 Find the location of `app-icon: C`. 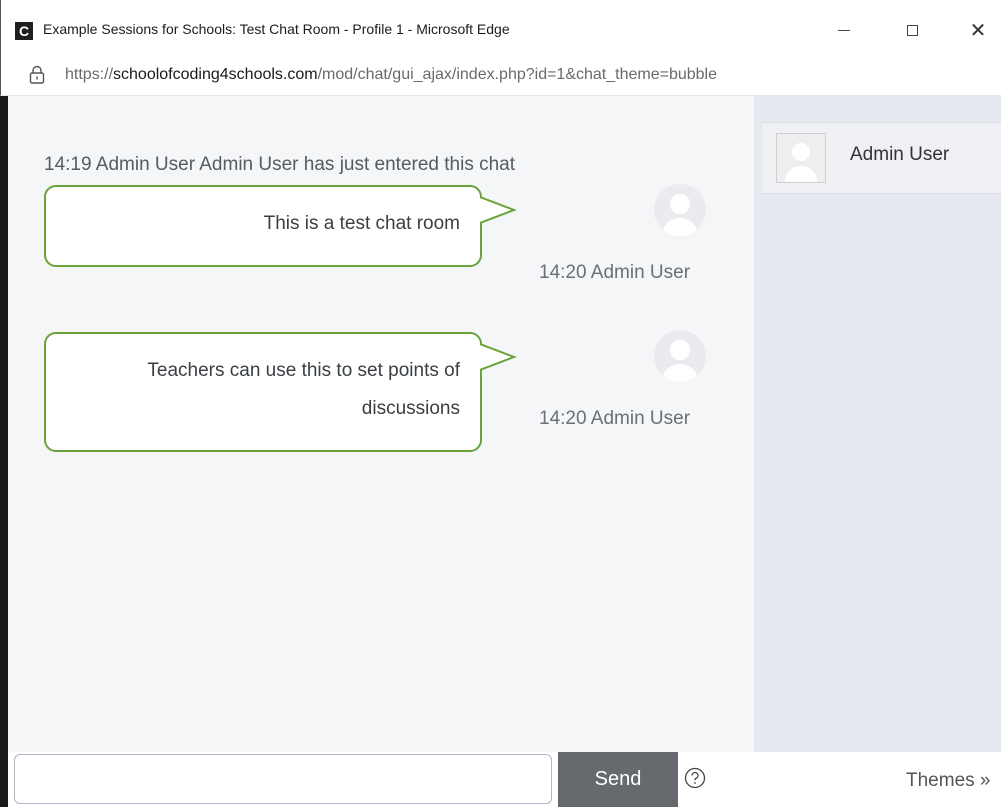

app-icon: C is located at coordinates (24, 31).